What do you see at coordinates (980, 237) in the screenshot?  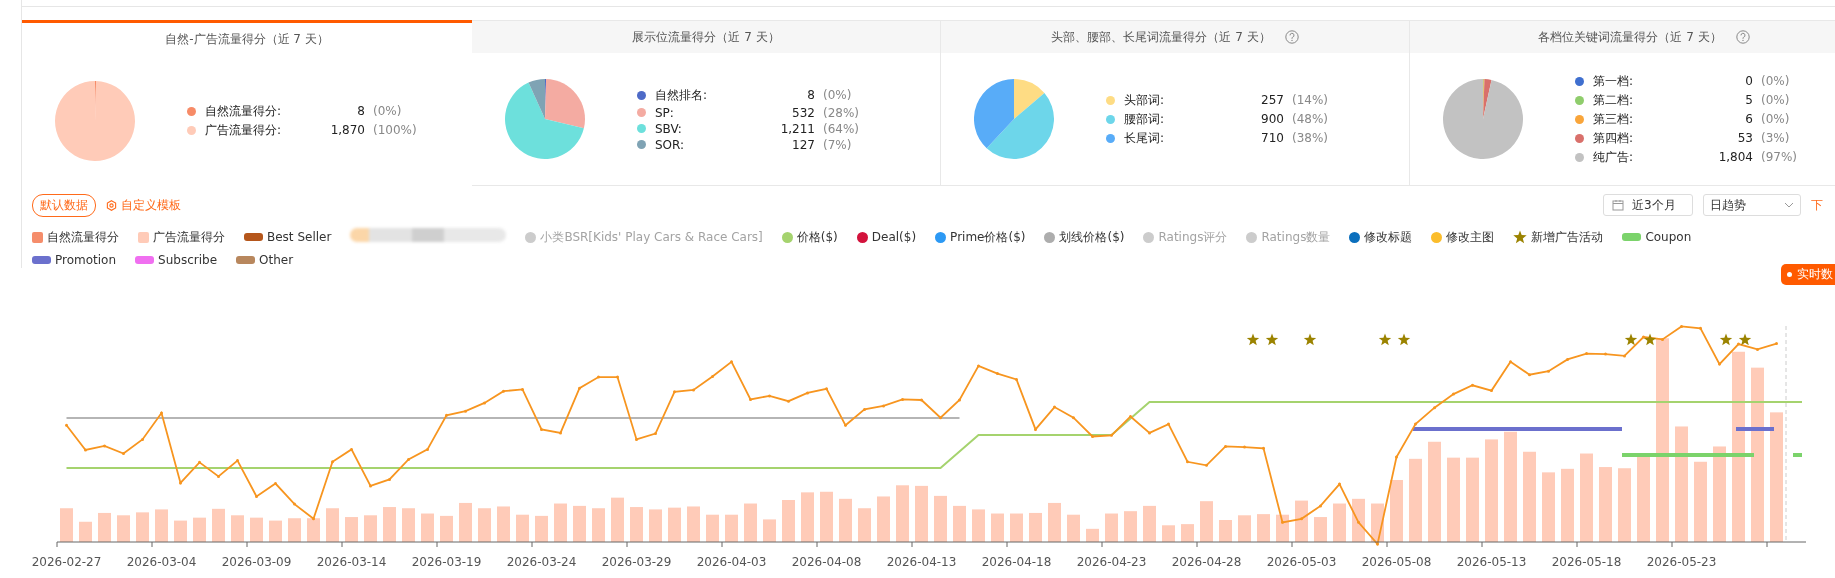 I see `legend-toggle: Prime价格($)` at bounding box center [980, 237].